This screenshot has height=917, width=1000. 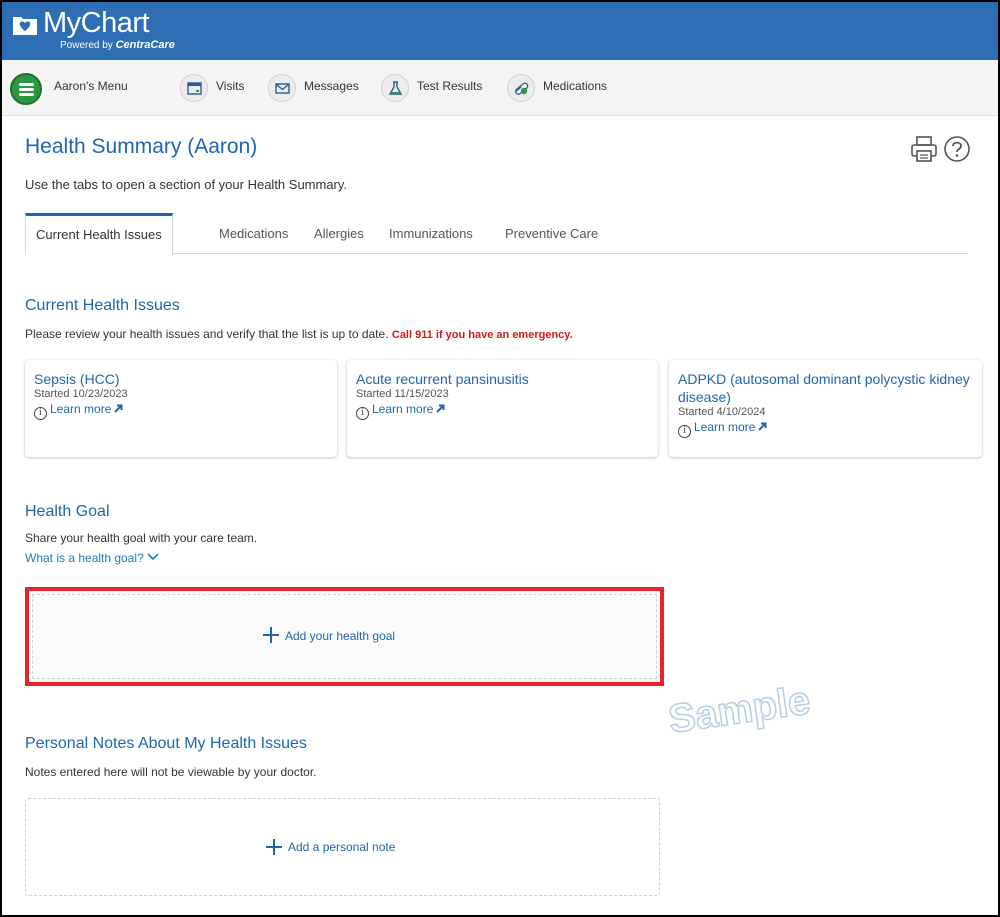 I want to click on logo-subtitle: Powered by CentraCare, so click(x=117, y=45).